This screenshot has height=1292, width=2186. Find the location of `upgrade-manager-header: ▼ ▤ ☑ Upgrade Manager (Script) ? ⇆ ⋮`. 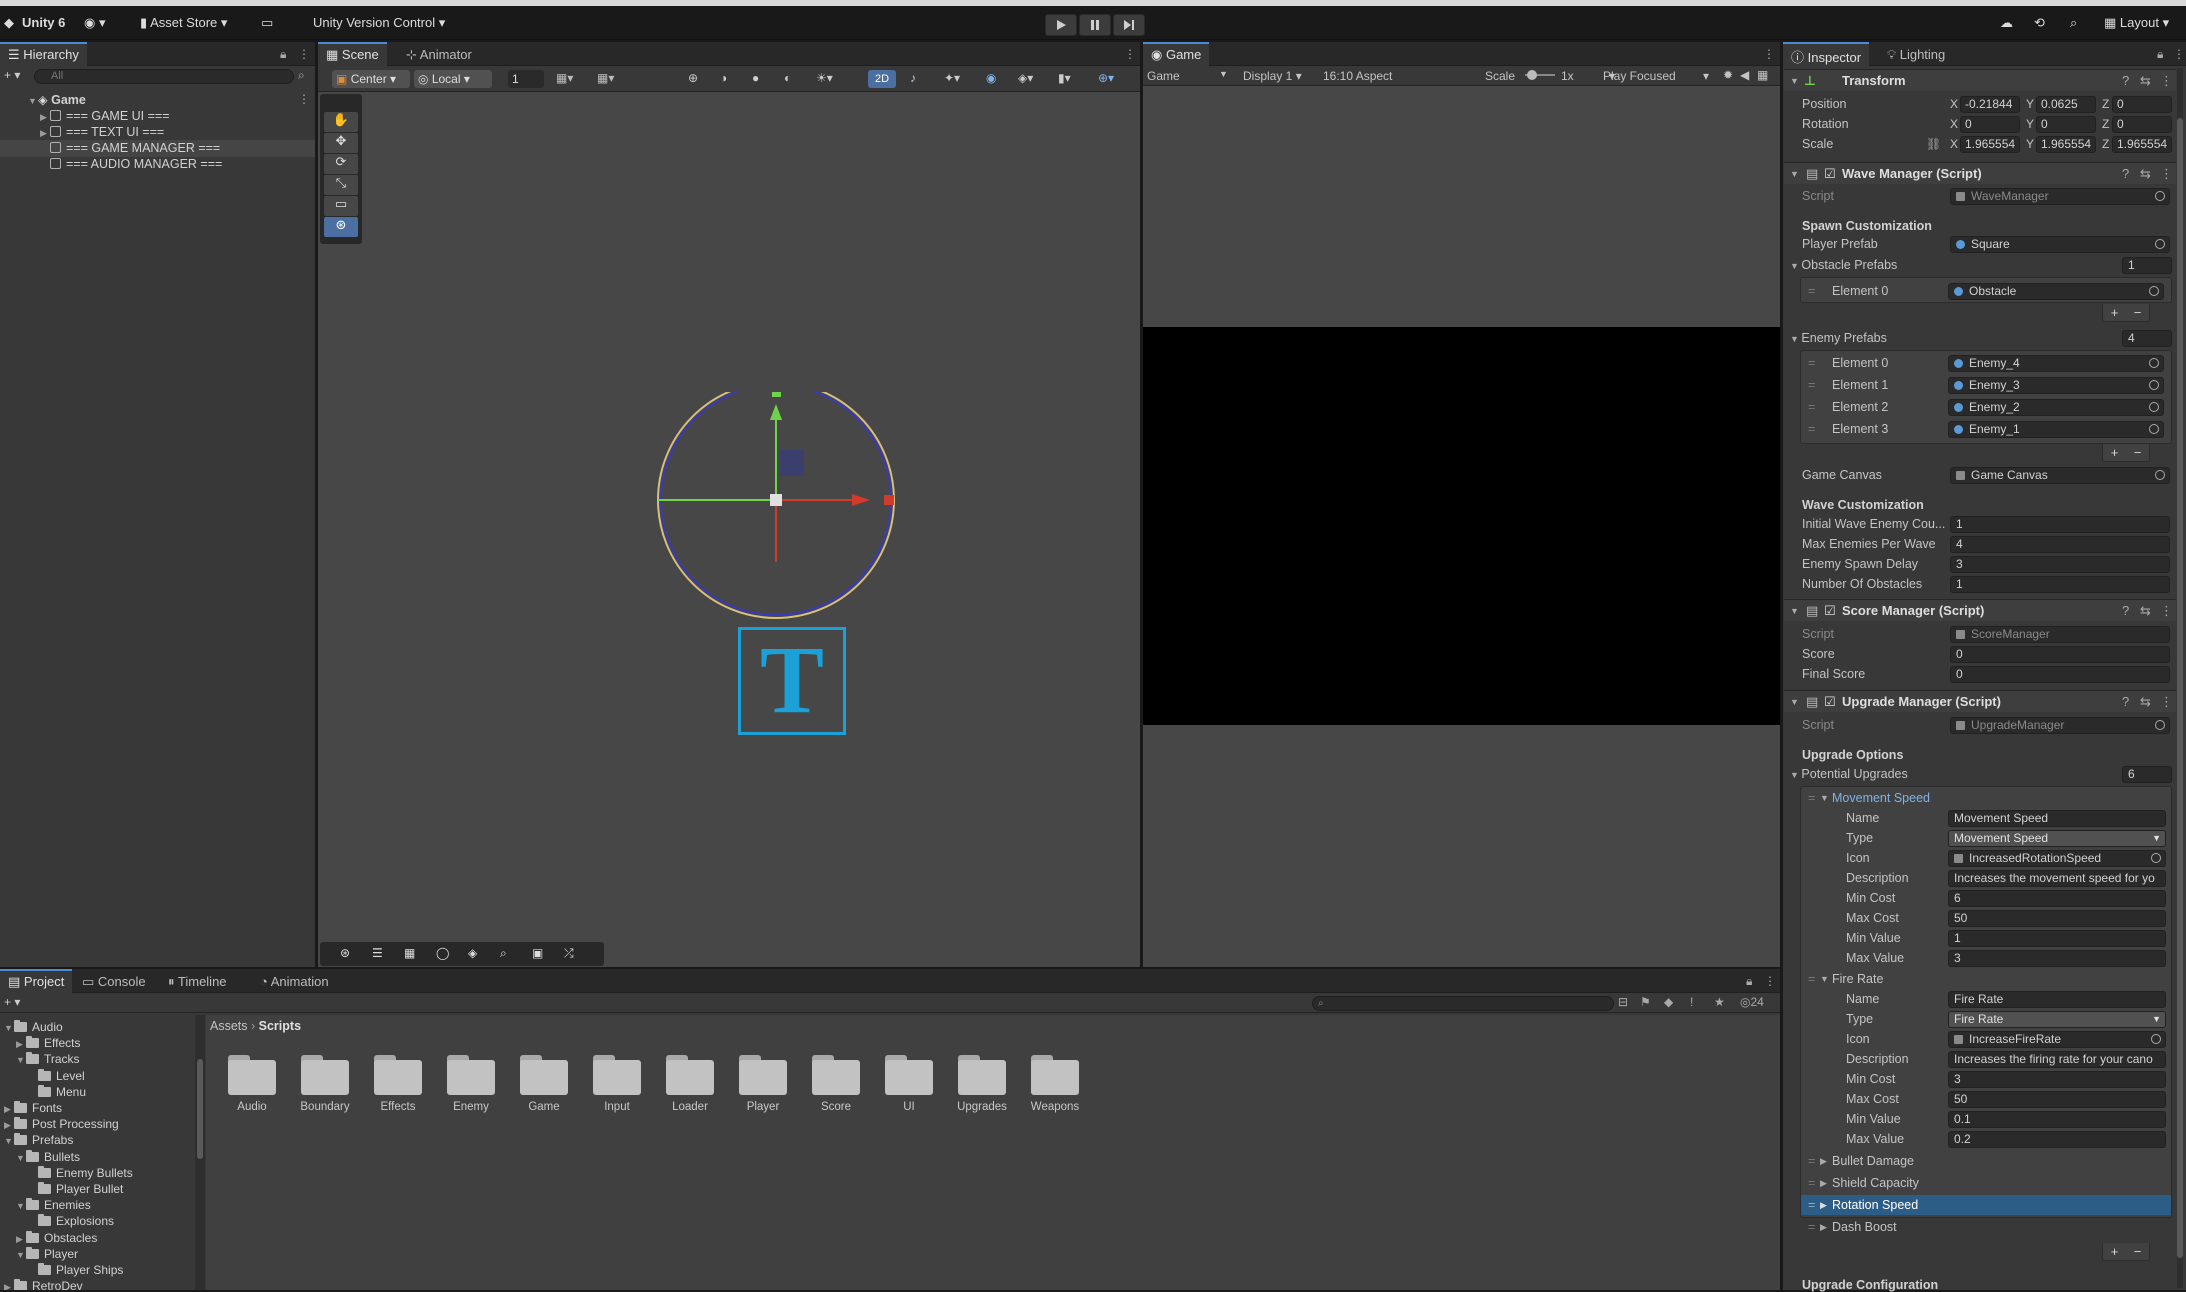

upgrade-manager-header: ▼ ▤ ☑ Upgrade Manager (Script) ? ⇆ ⋮ is located at coordinates (1980, 701).